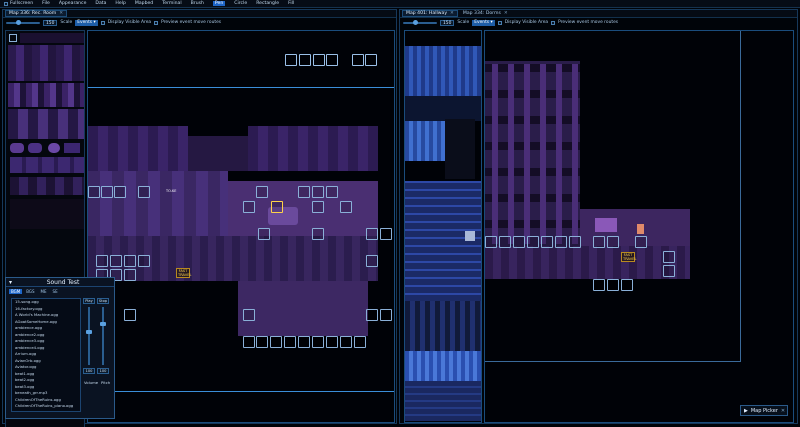 Image resolution: width=800 pixels, height=427 pixels. Describe the element at coordinates (89, 371) in the screenshot. I see `volume-value: 100` at that location.